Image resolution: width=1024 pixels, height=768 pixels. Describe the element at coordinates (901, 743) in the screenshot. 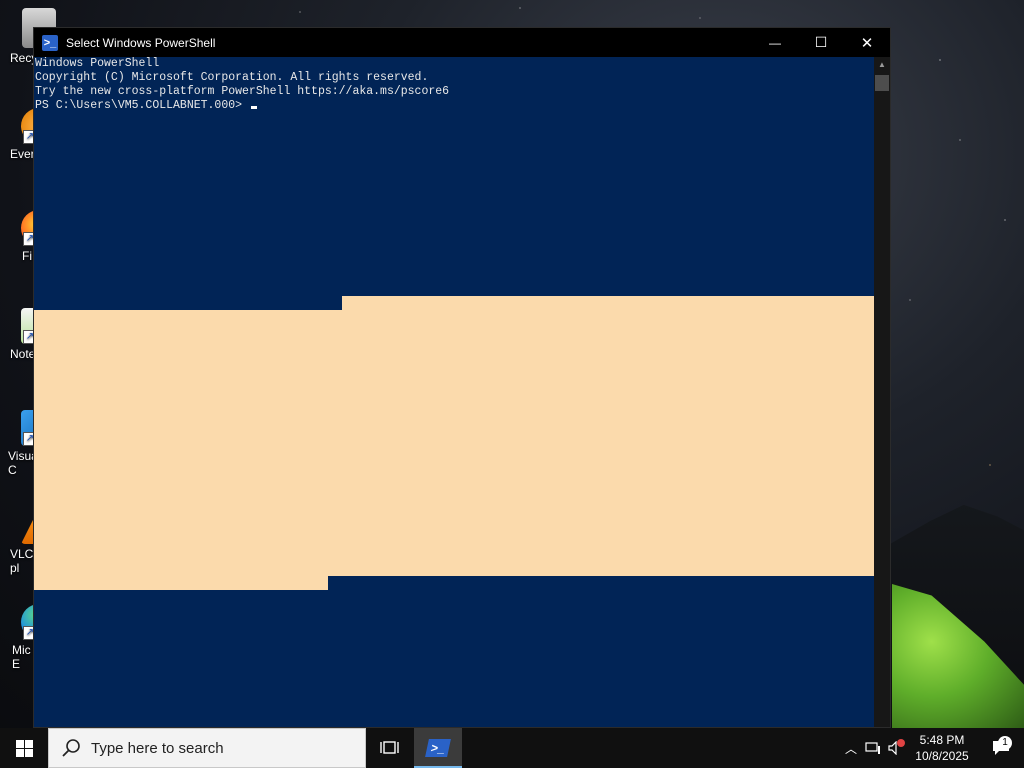

I see `mute-badge-icon` at that location.